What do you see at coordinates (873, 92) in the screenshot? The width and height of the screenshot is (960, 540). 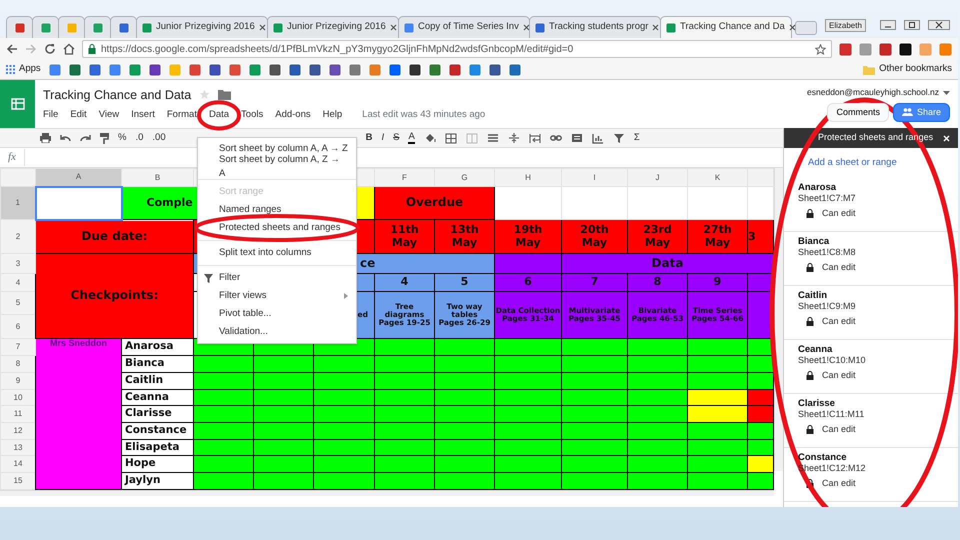 I see `account-email: esneddon@mcauleyhigh.school.nz` at bounding box center [873, 92].